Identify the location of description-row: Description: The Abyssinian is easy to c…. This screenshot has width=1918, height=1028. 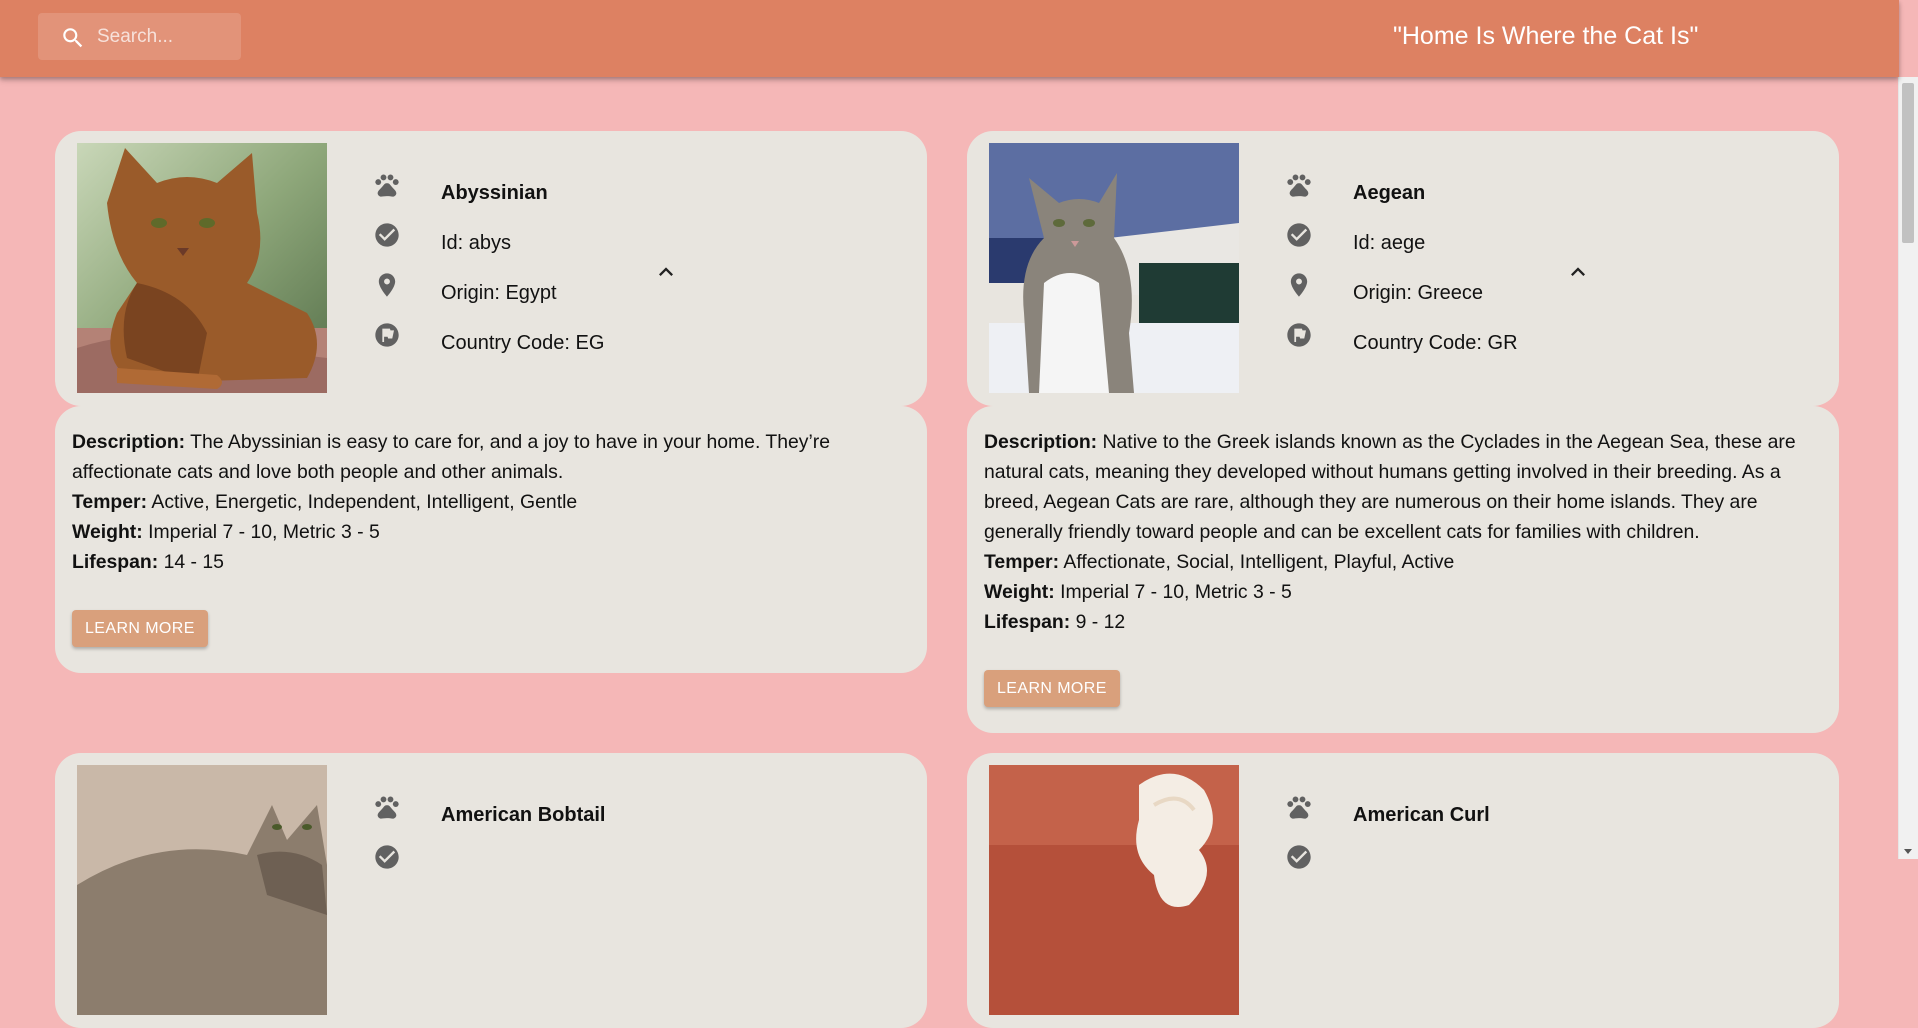
(451, 457).